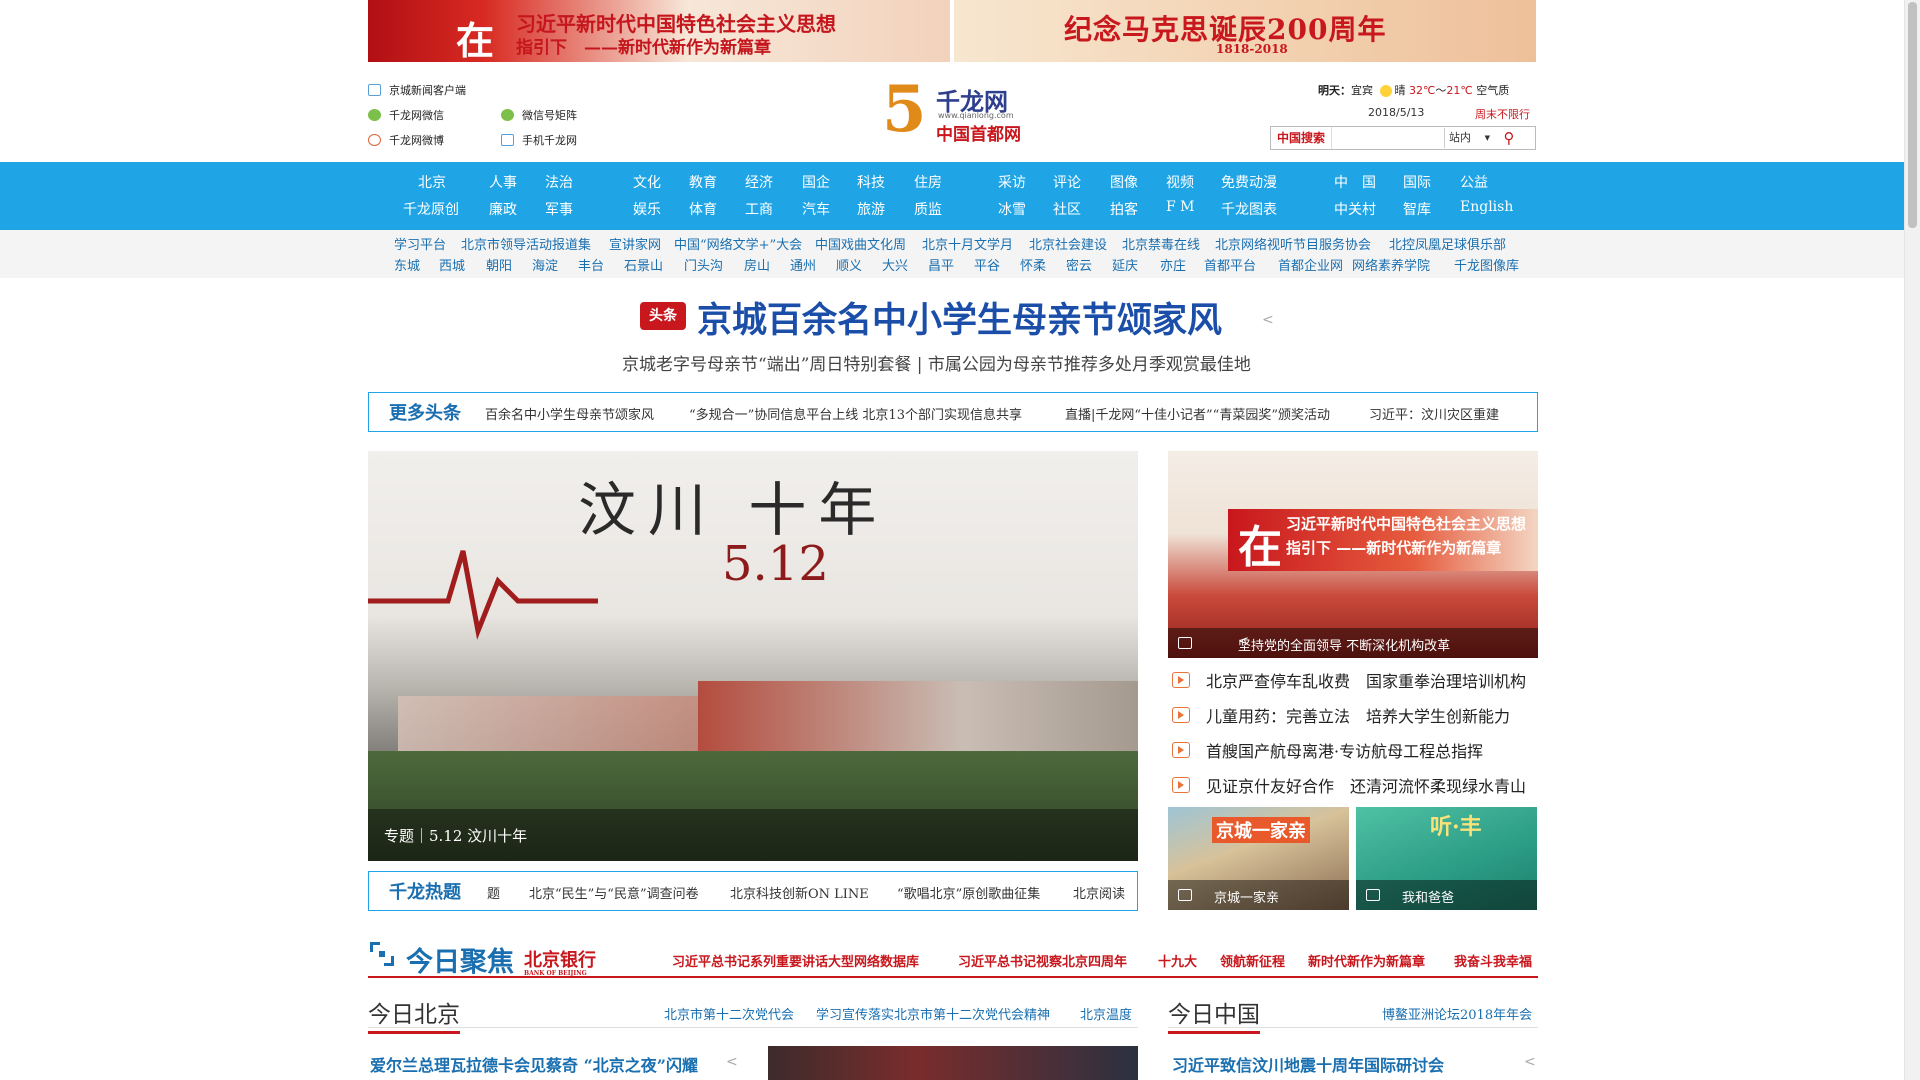 The width and height of the screenshot is (1920, 1080). What do you see at coordinates (860, 243) in the screenshot?
I see `quick-link: 中国戏曲文化周` at bounding box center [860, 243].